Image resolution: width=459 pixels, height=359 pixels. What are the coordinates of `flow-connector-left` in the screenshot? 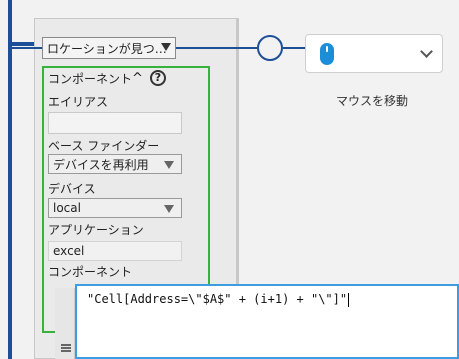 It's located at (27, 48).